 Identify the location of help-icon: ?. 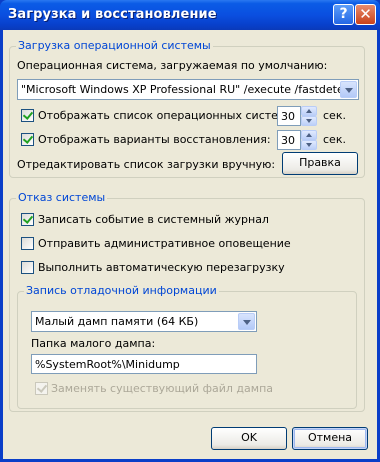
(343, 14).